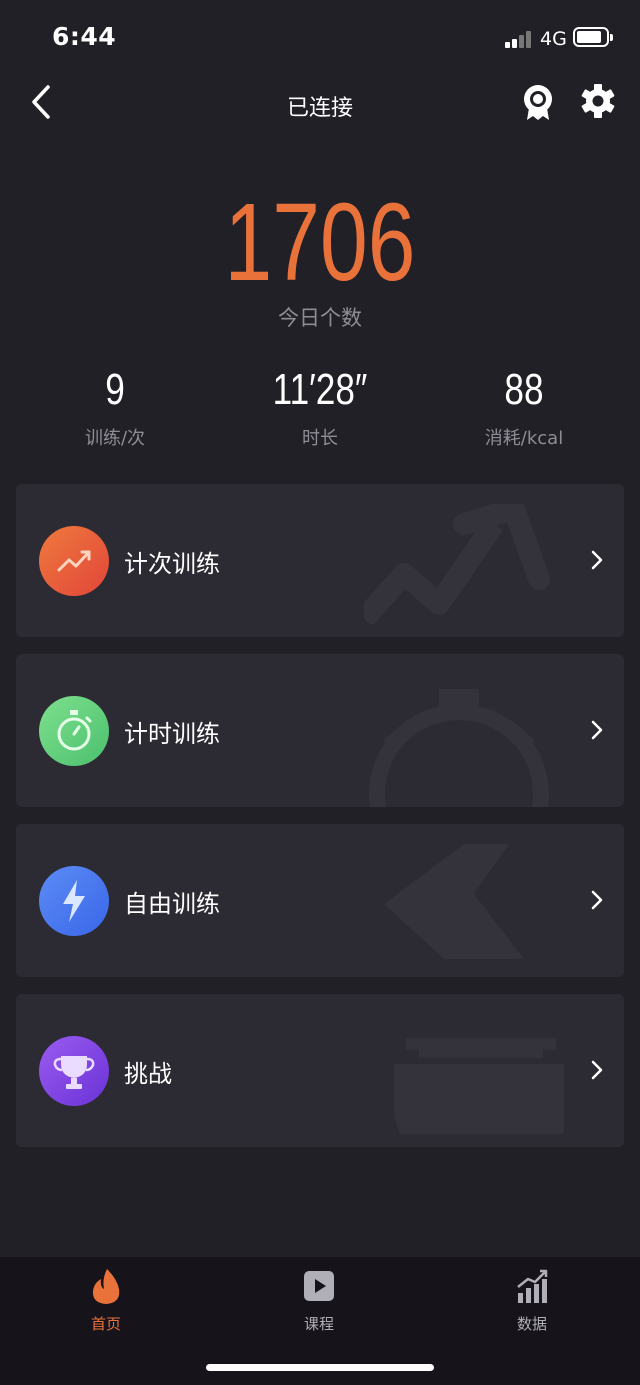 This screenshot has height=1385, width=640. Describe the element at coordinates (105, 1324) in the screenshot. I see `tab-home-label: 首页` at that location.